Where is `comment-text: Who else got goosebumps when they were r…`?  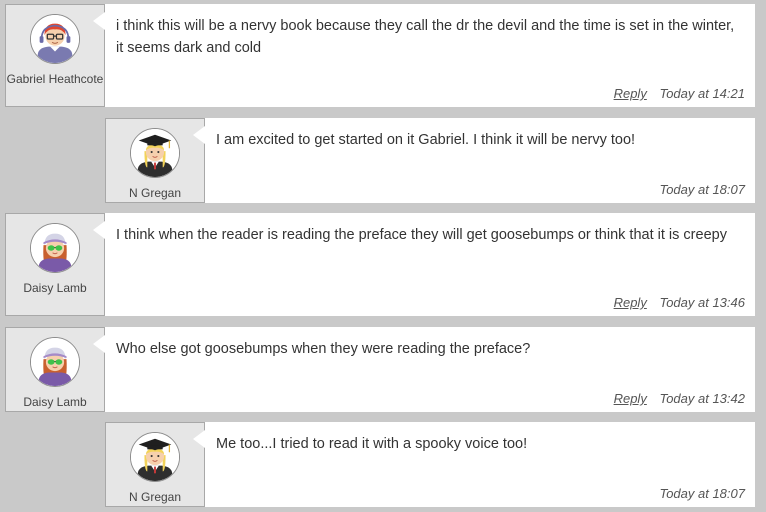 comment-text: Who else got goosebumps when they were r… is located at coordinates (323, 349).